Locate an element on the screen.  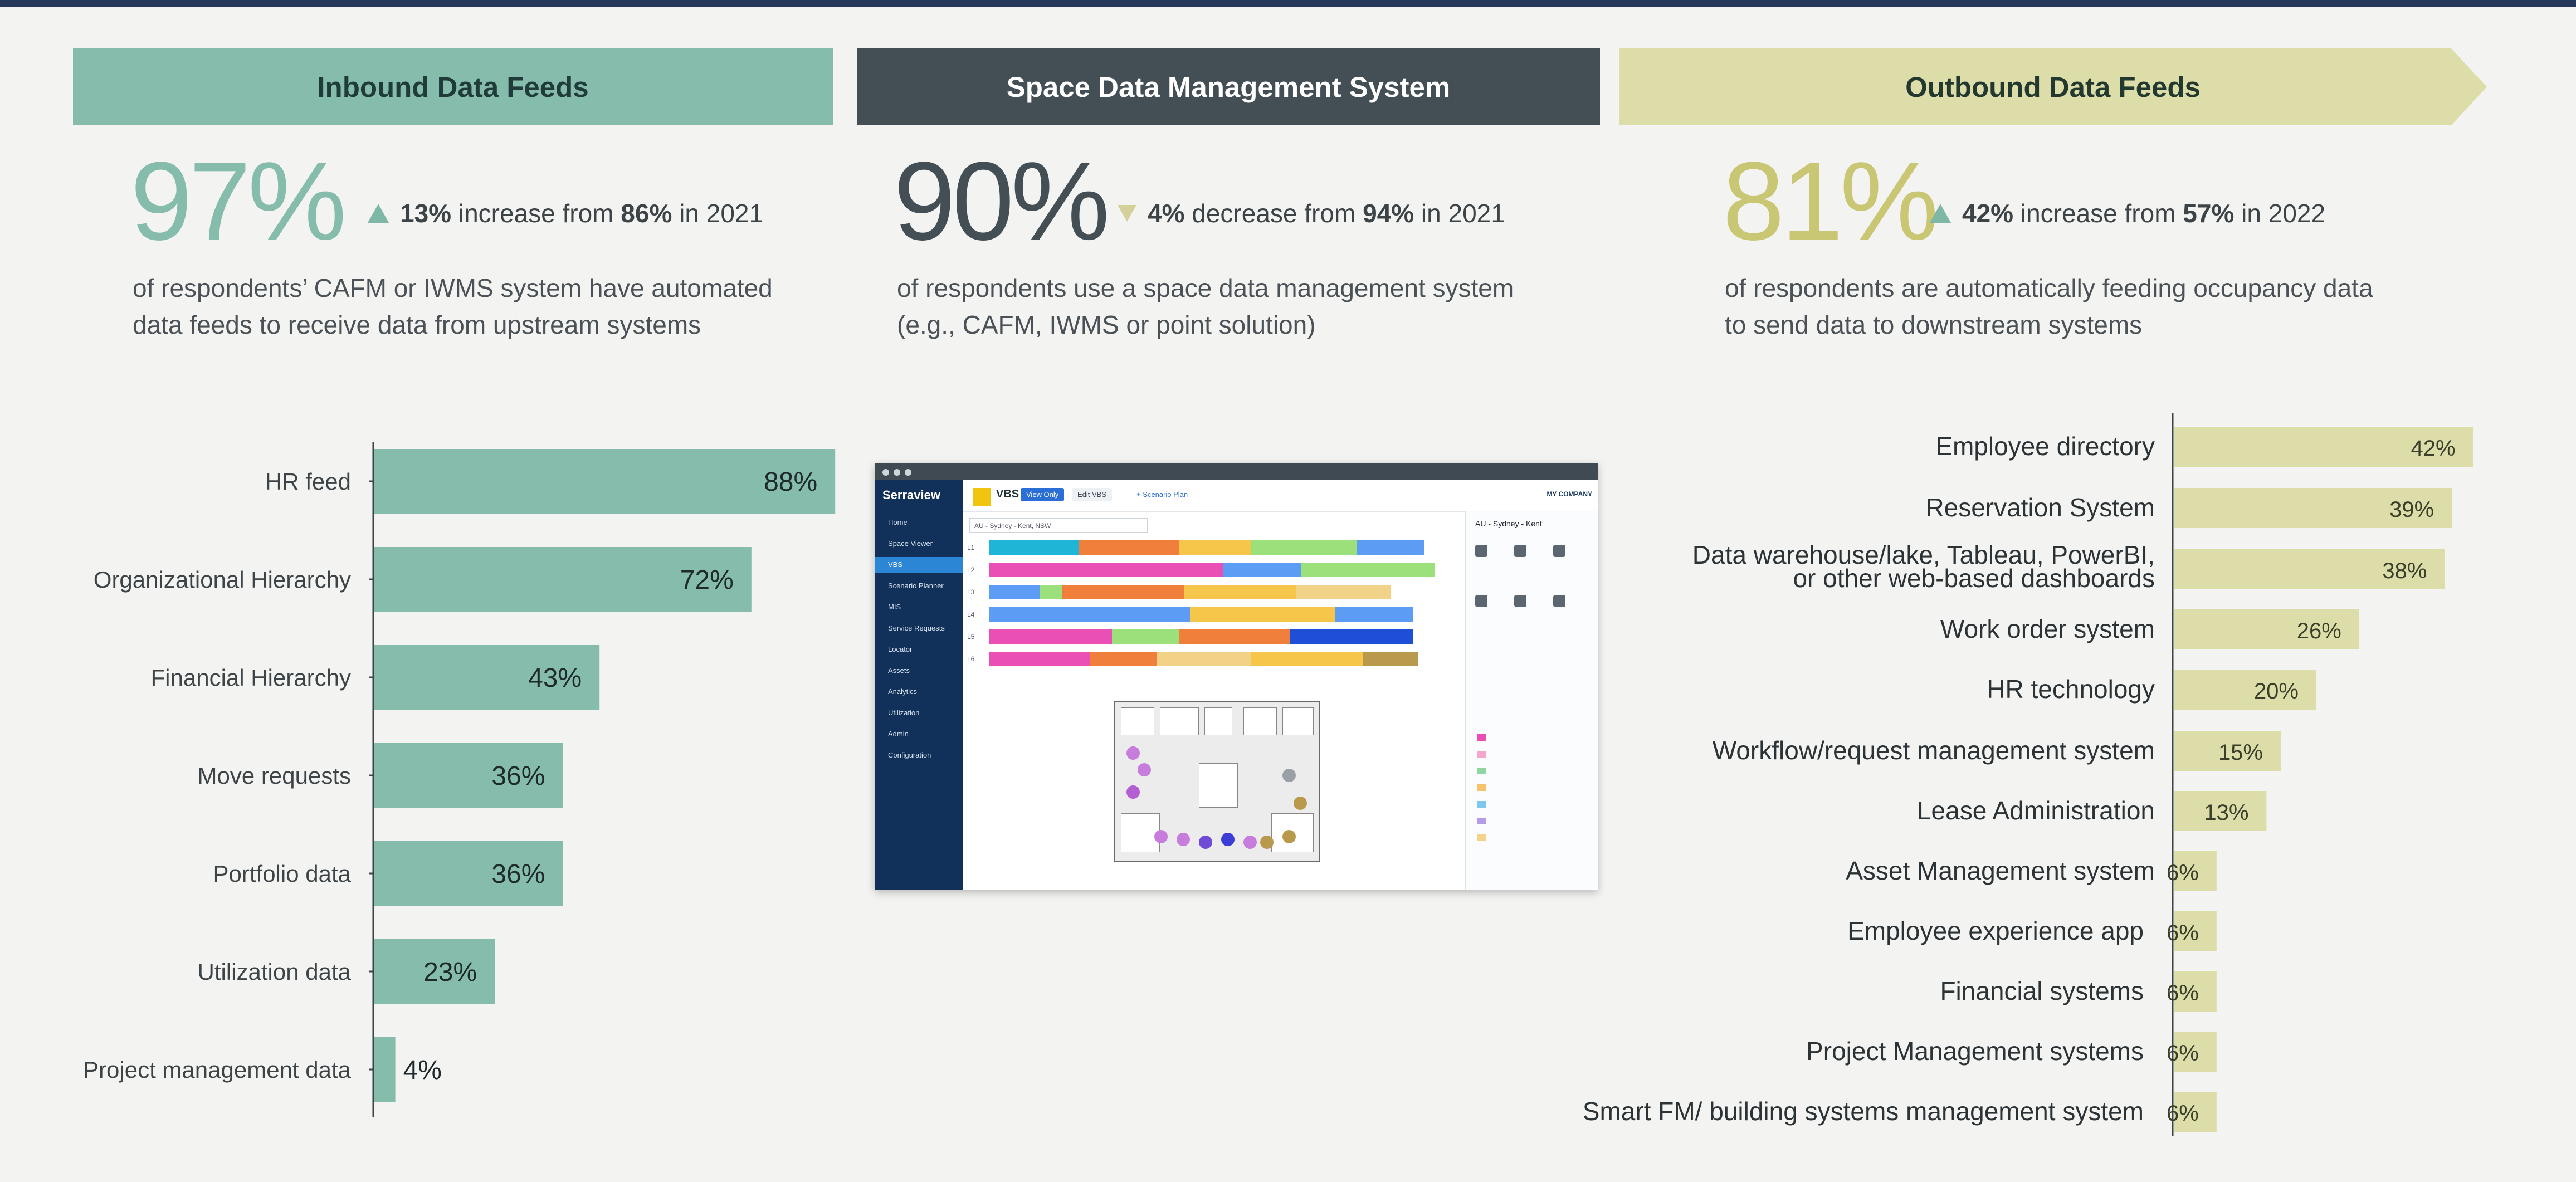
value-label: 23% is located at coordinates (450, 972).